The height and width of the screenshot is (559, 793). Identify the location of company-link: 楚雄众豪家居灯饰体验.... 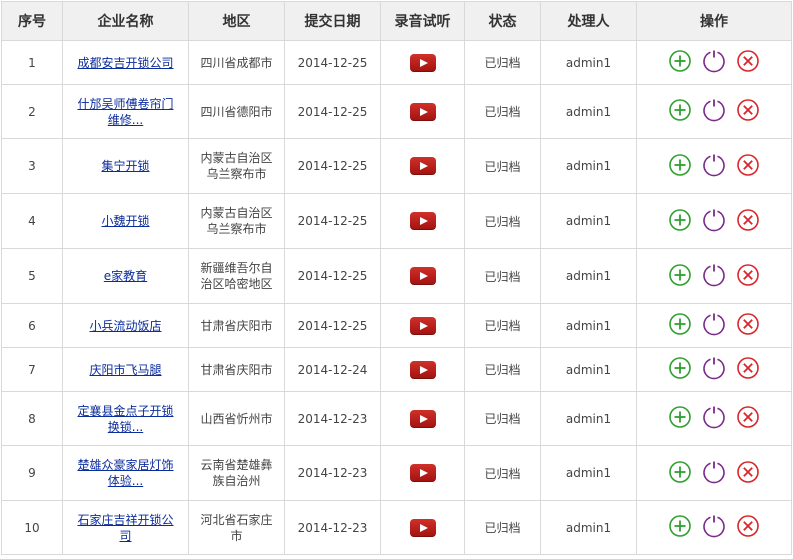
(126, 473).